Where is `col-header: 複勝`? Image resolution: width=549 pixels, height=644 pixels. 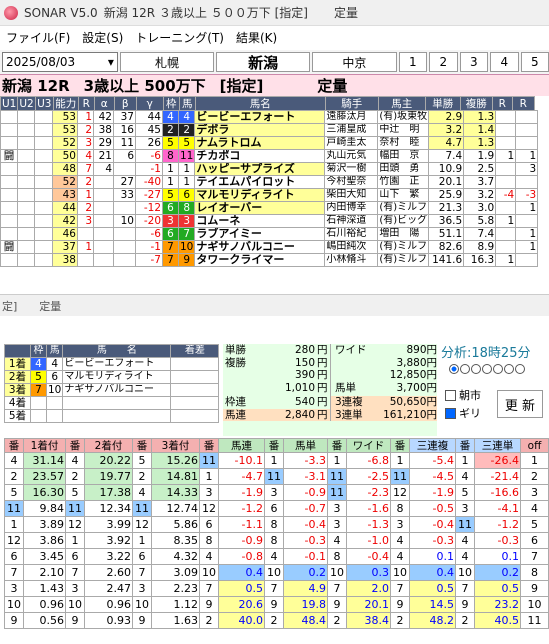 col-header: 複勝 is located at coordinates (476, 103).